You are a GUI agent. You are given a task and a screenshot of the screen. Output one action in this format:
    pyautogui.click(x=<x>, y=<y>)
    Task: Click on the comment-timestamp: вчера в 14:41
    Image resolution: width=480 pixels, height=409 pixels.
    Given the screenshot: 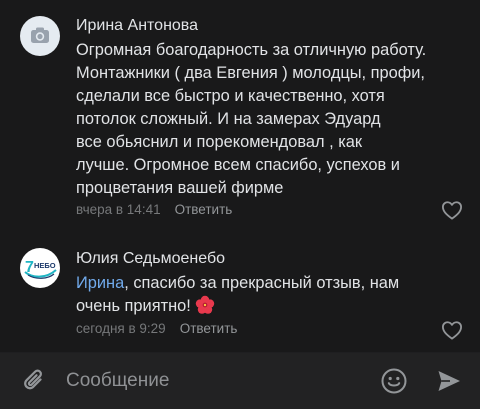 What is the action you would take?
    pyautogui.click(x=118, y=209)
    